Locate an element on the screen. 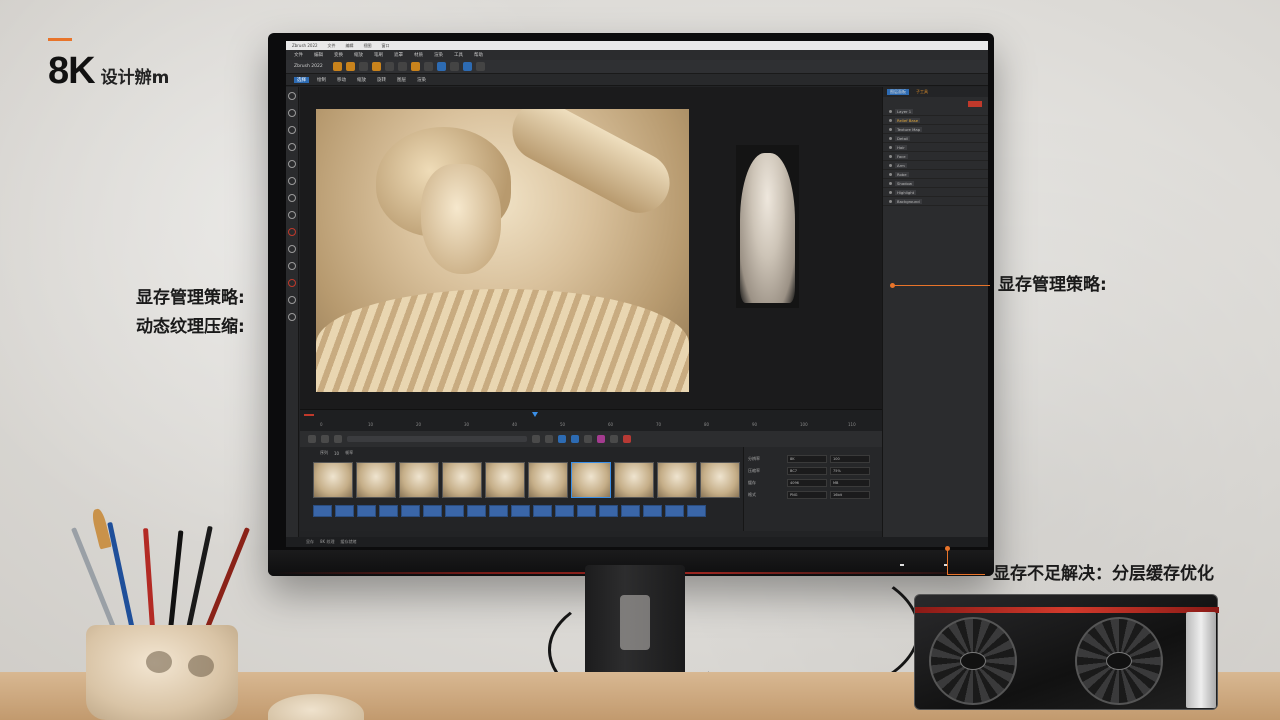  opt-move: 移动 is located at coordinates (341, 80).